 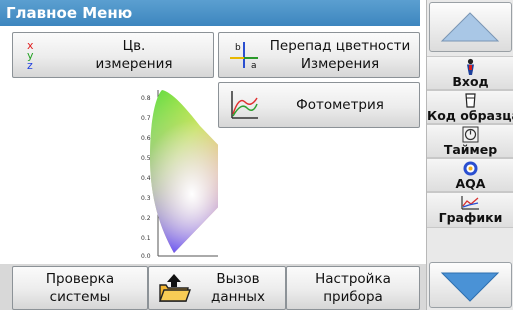 I want to click on chart-y-ticks: 0.8 0.7 0.6 0.5 0.4 0.3 0.2 0.1 0.0, so click(x=146, y=177).